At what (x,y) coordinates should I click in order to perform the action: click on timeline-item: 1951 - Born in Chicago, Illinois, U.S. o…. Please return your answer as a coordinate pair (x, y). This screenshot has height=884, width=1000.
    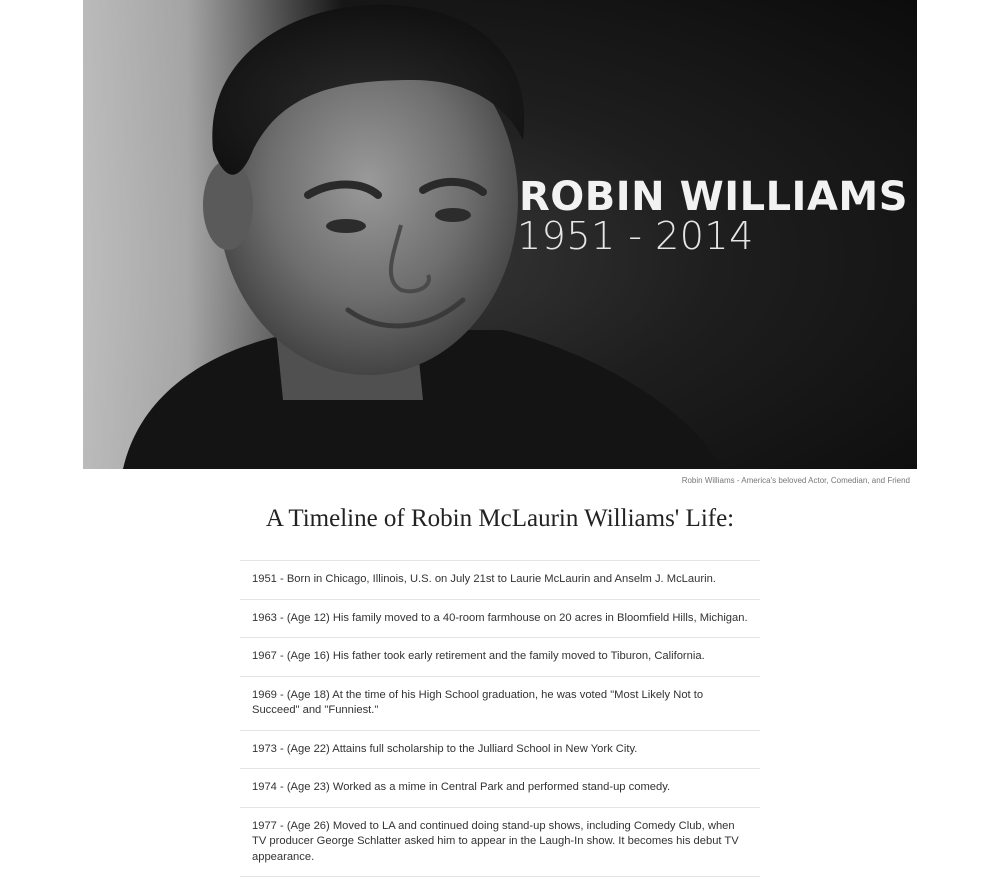
    Looking at the image, I should click on (500, 580).